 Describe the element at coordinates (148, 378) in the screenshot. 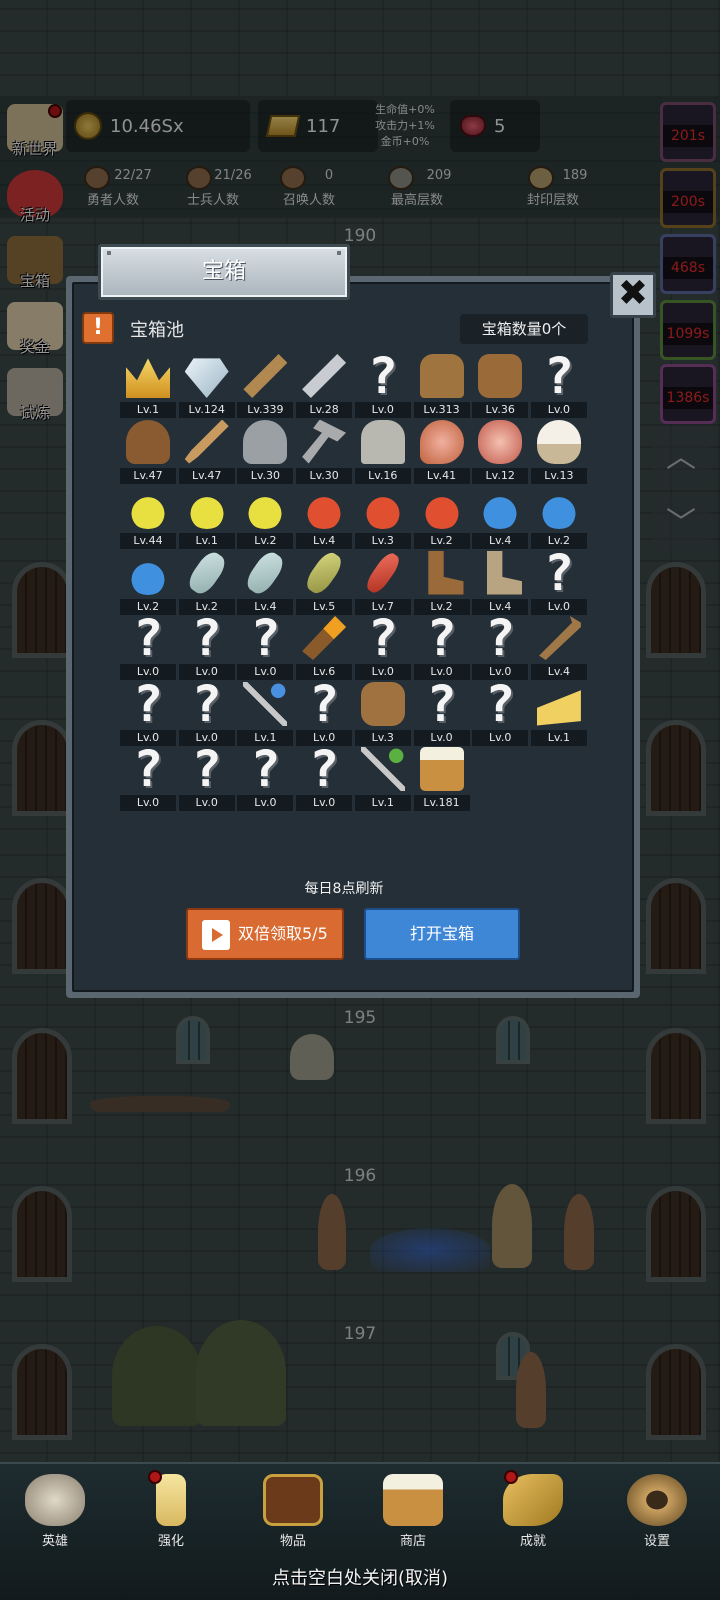

I see `crown-icon` at that location.